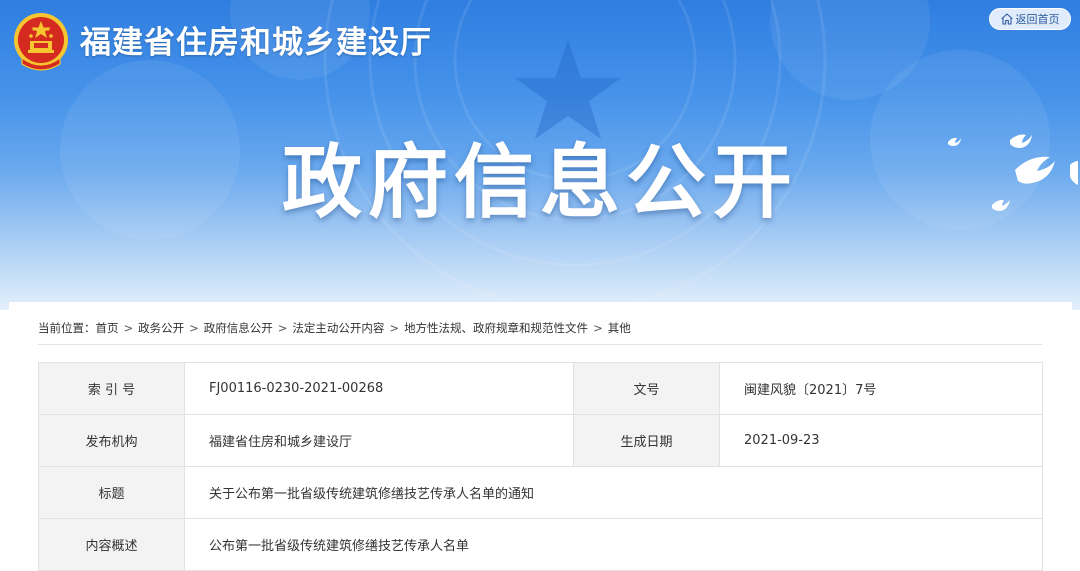 The width and height of the screenshot is (1080, 571). I want to click on breadcrumb-divider, so click(540, 344).